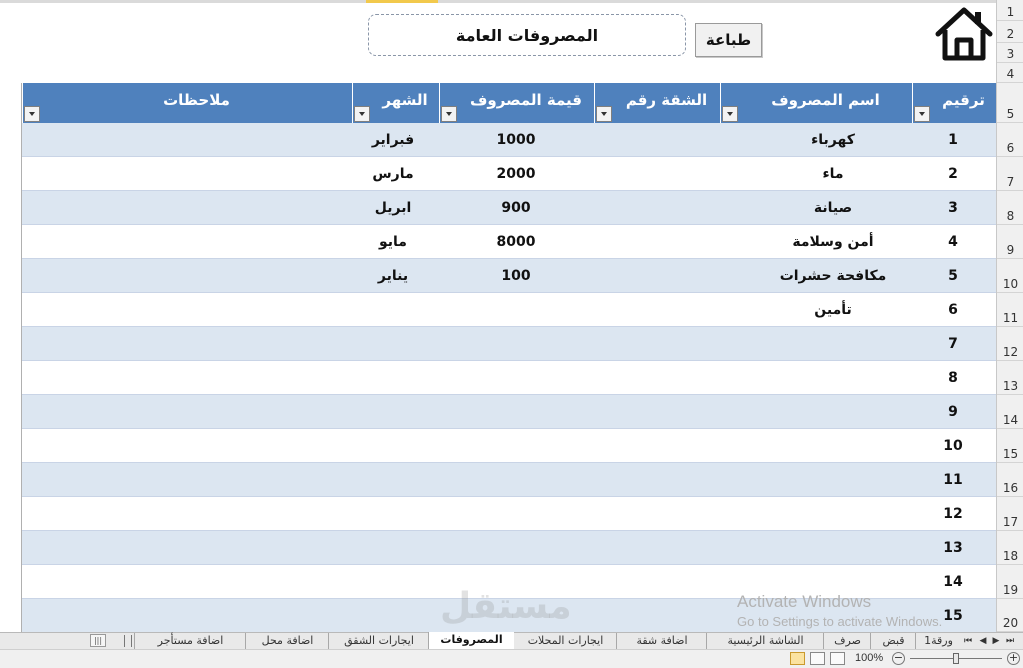  What do you see at coordinates (816, 103) in the screenshot?
I see `header-col-expense-name: اسم المصروف` at bounding box center [816, 103].